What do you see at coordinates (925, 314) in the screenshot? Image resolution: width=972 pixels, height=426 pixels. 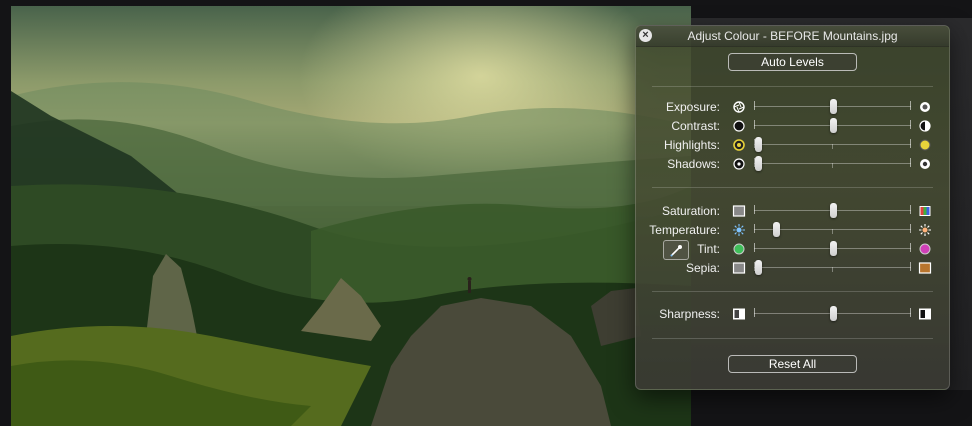 I see `sharp-square-icon` at bounding box center [925, 314].